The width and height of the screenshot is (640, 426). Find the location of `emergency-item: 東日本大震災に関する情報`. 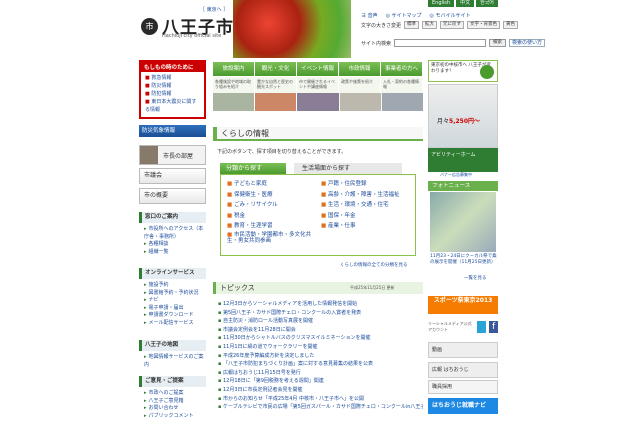

emergency-item: 東日本大震災に関する情報 is located at coordinates (172, 106).